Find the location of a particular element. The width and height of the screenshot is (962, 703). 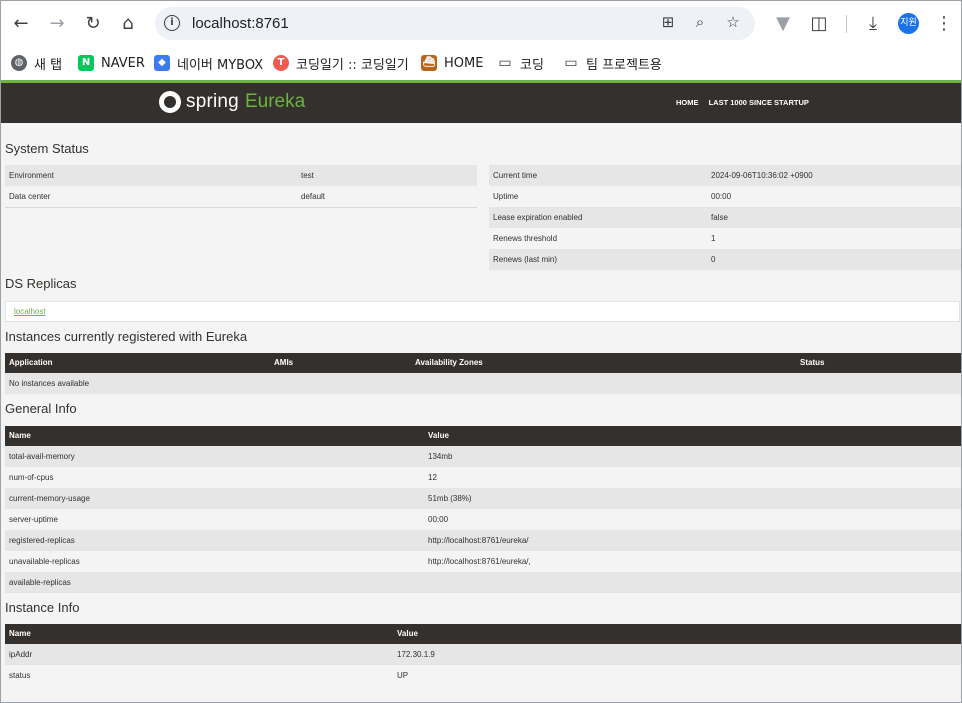

bookmark-naver: N NAVER is located at coordinates (111, 63).